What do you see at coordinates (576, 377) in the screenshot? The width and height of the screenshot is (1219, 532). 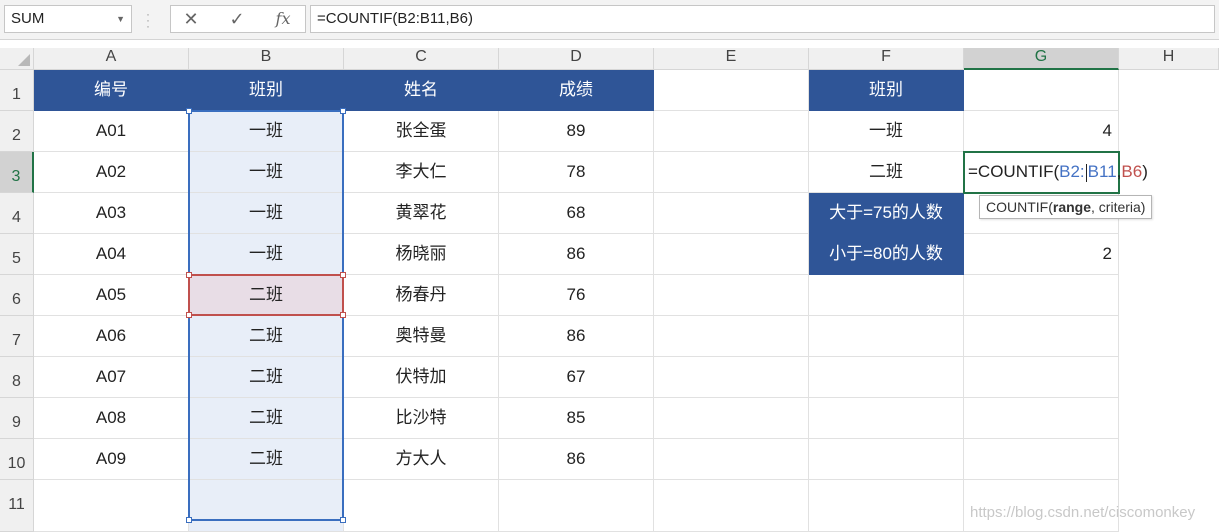 I see `score-cell: 67` at bounding box center [576, 377].